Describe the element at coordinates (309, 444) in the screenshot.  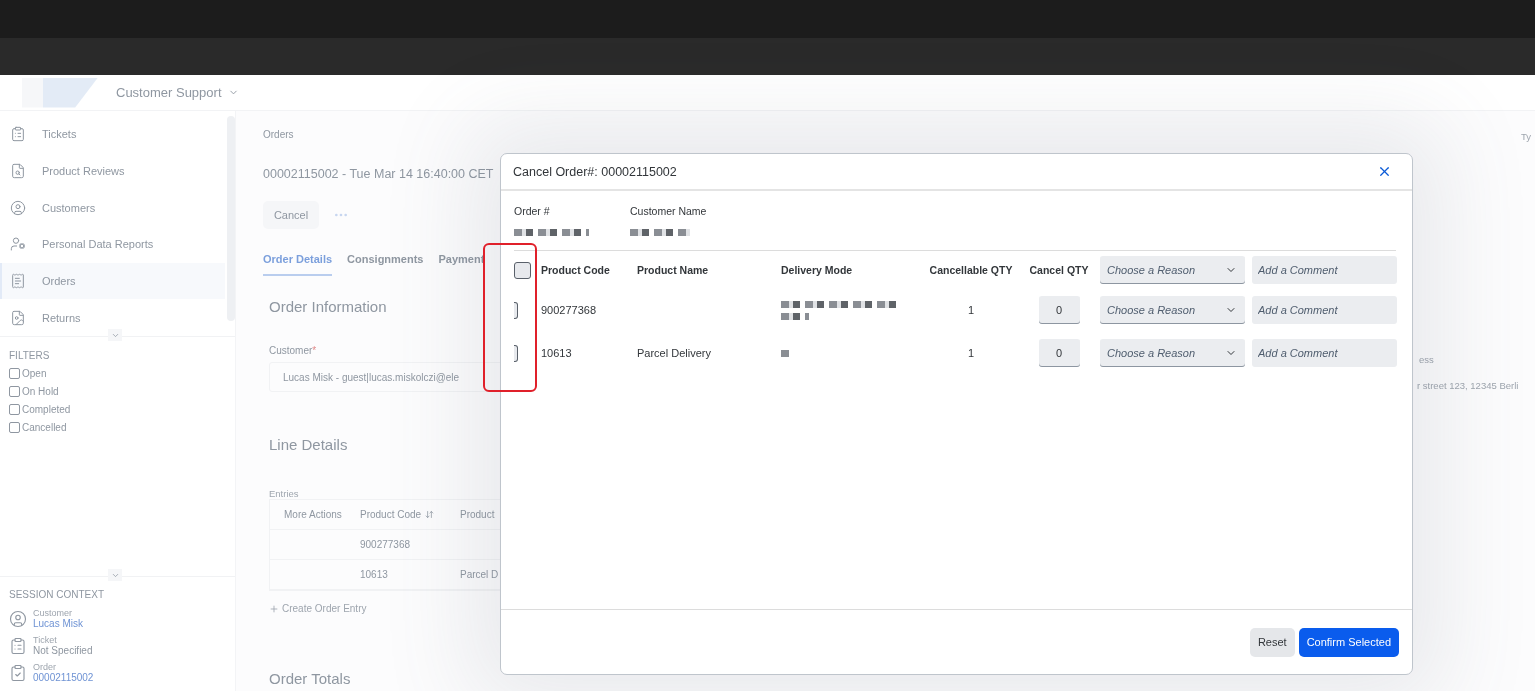
I see `section-heading: Line Details` at that location.